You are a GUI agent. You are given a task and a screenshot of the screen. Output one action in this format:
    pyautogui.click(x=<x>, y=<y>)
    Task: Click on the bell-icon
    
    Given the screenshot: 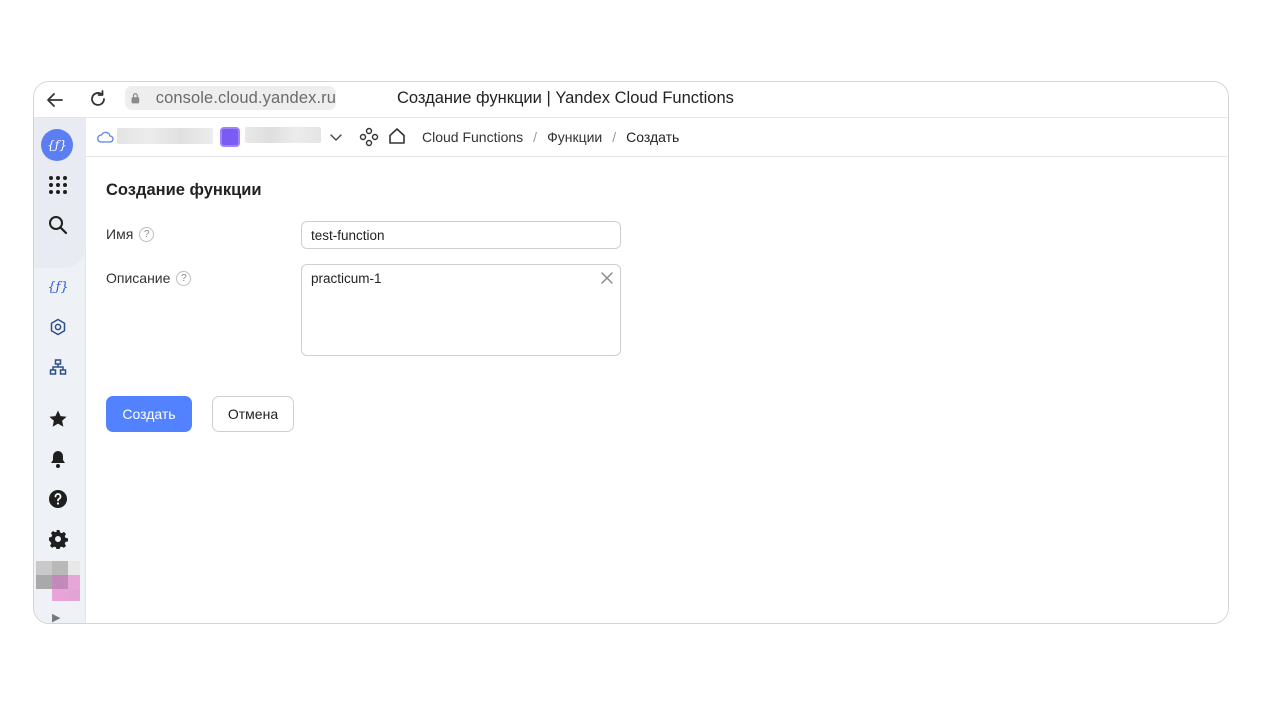 What is the action you would take?
    pyautogui.click(x=58, y=459)
    